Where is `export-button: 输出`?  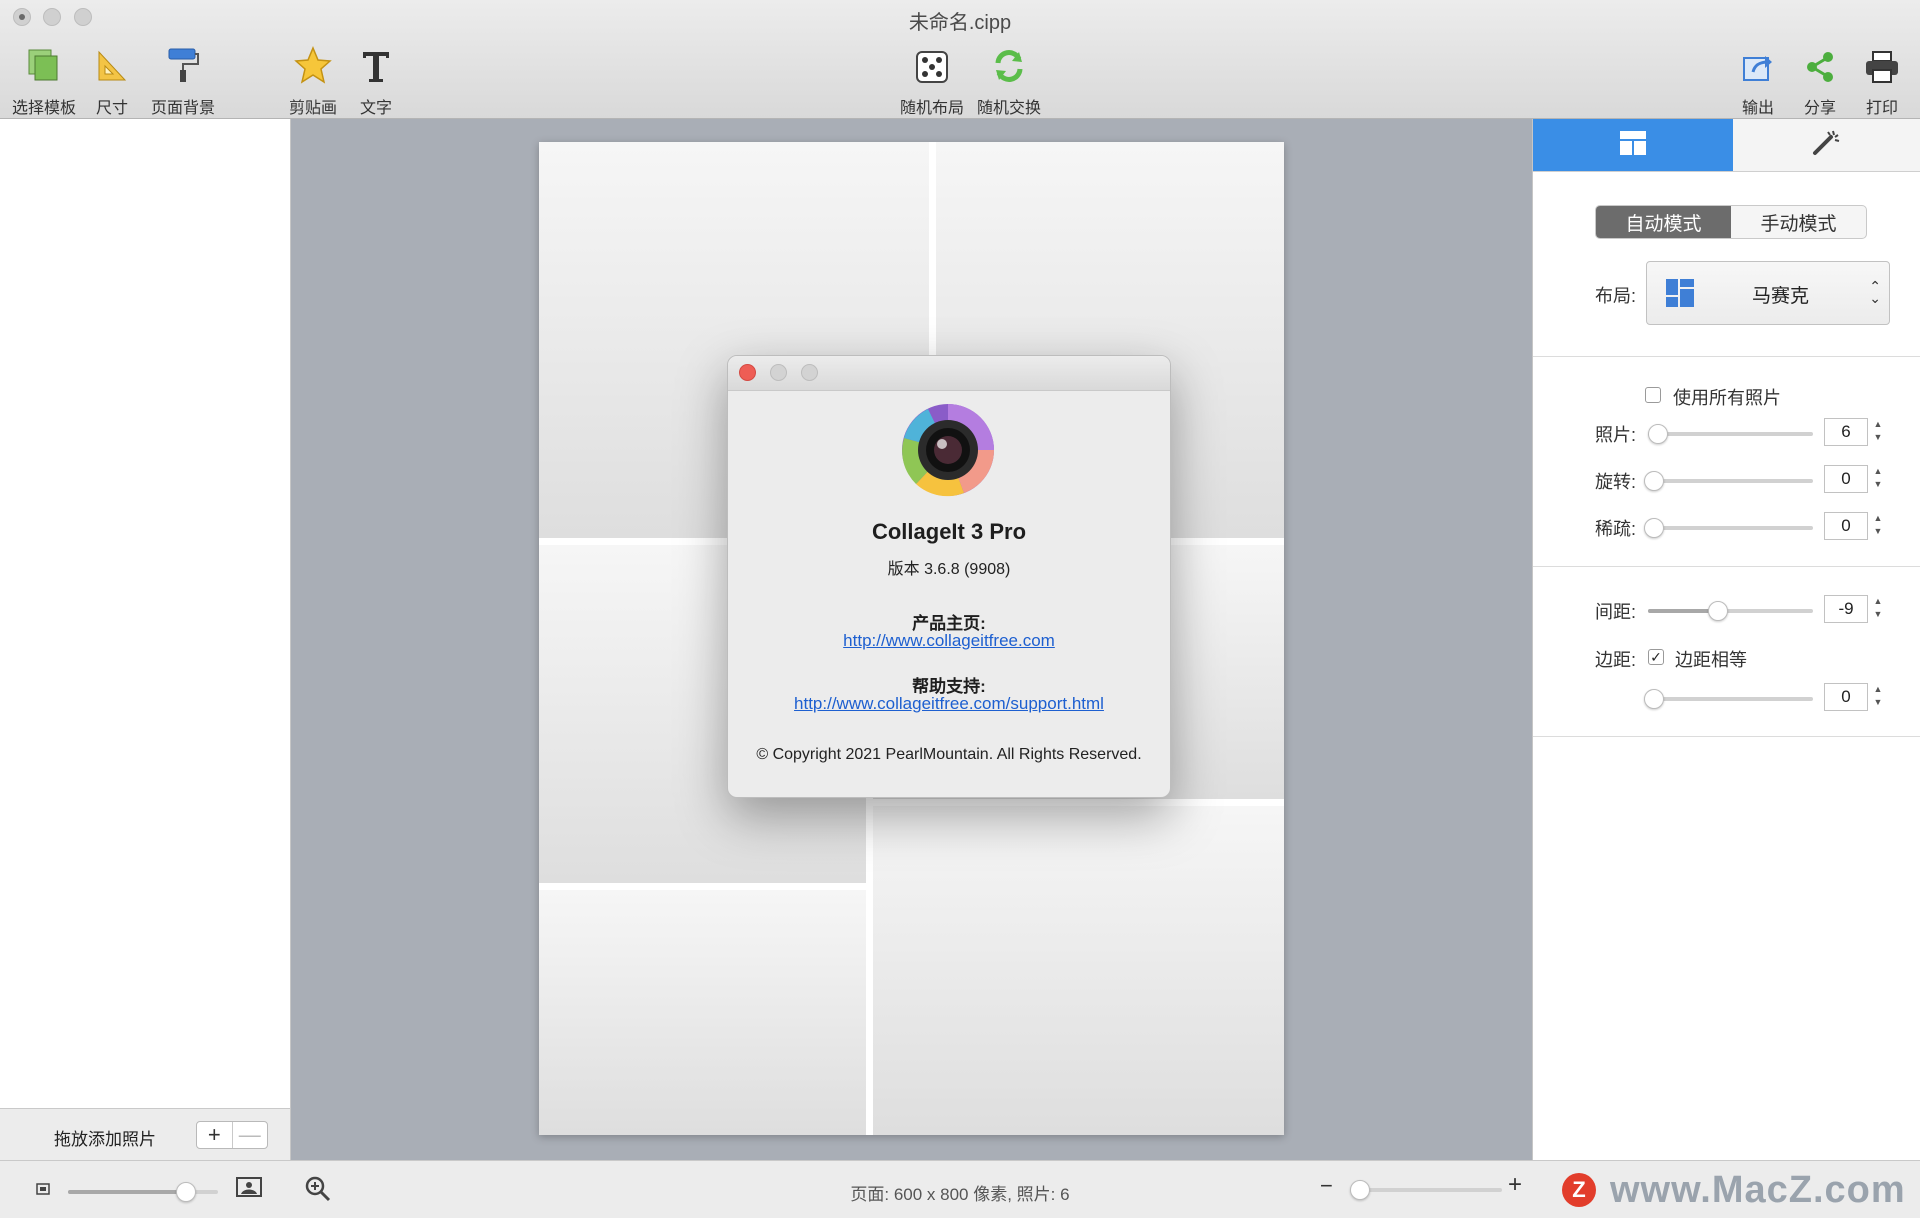
export-button: 输出 is located at coordinates (1758, 79).